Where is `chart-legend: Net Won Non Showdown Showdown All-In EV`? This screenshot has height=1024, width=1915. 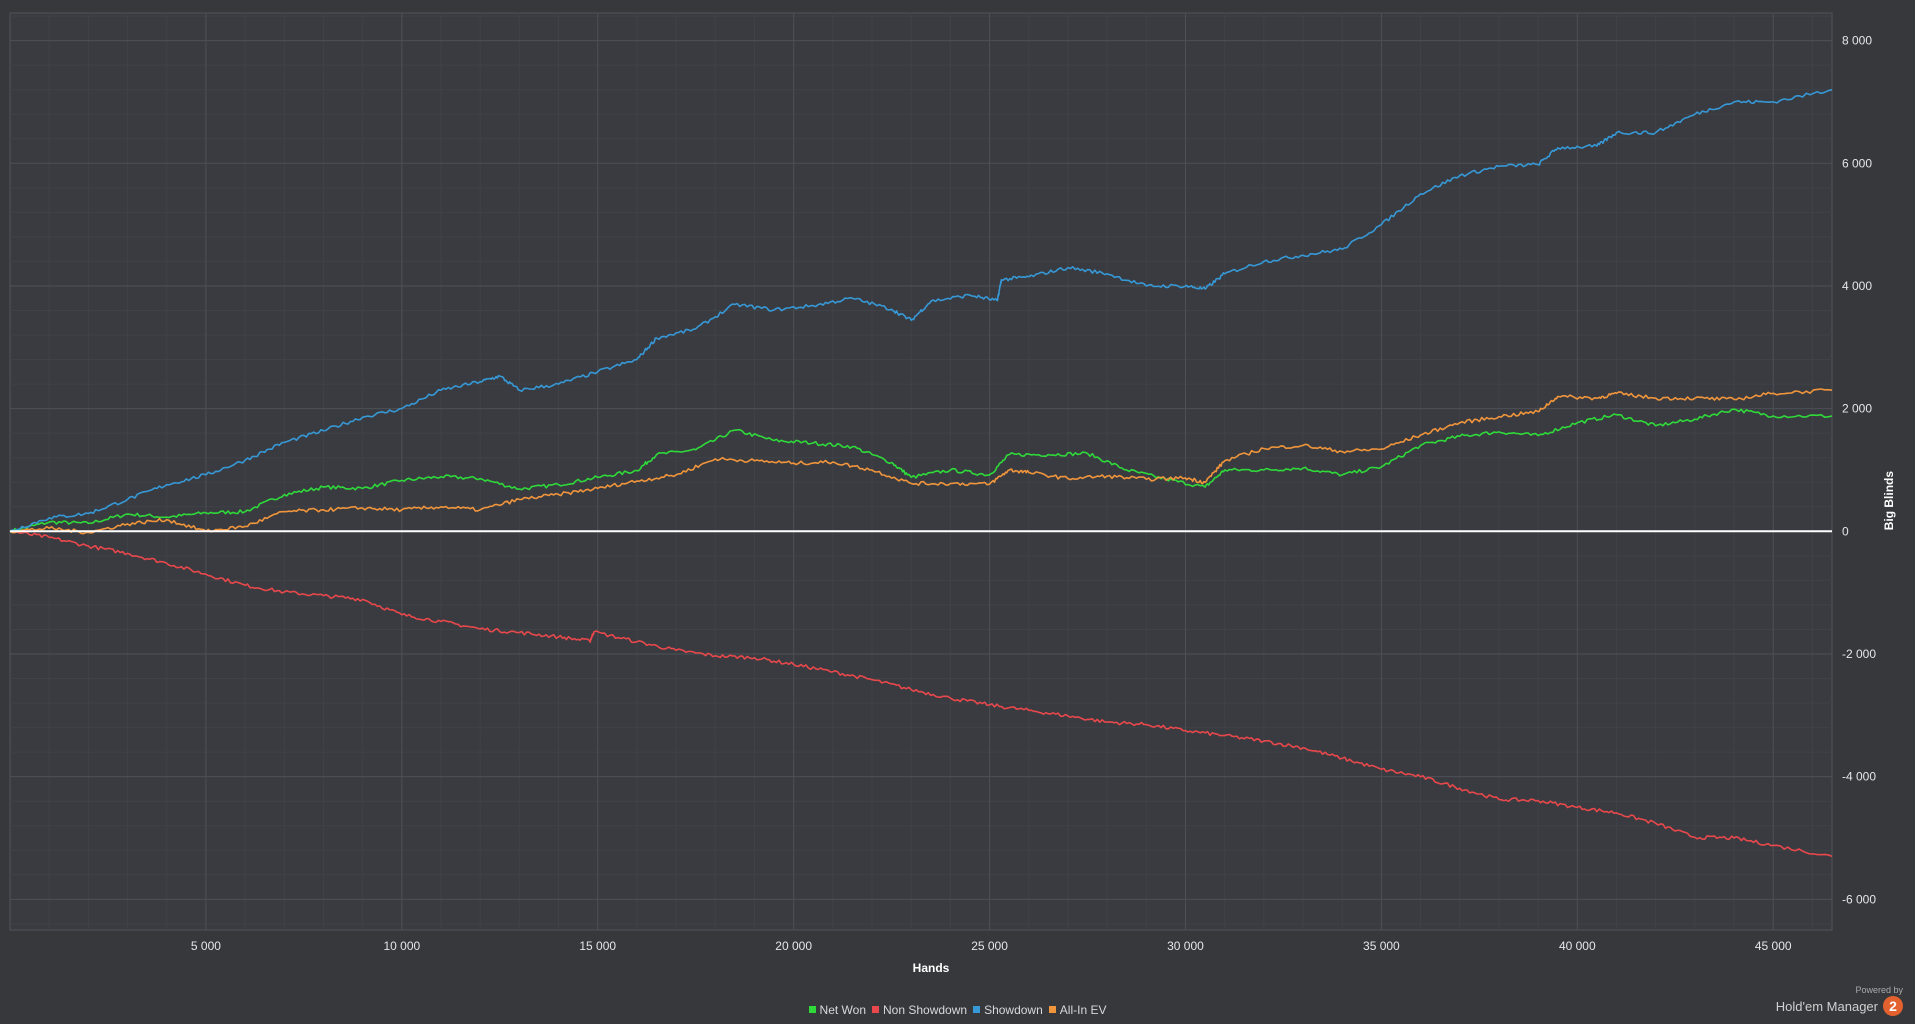 chart-legend: Net Won Non Showdown Showdown All-In EV is located at coordinates (957, 1010).